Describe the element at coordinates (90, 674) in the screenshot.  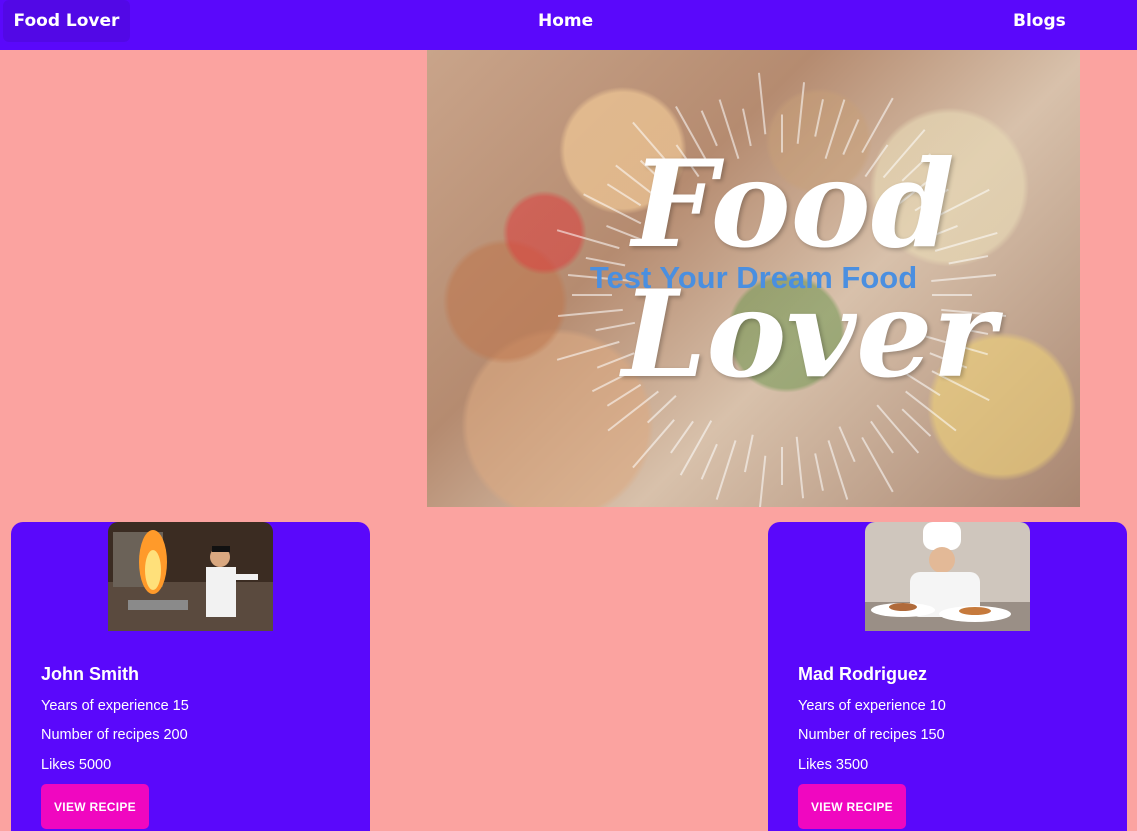
I see `chef-name: John Smith` at that location.